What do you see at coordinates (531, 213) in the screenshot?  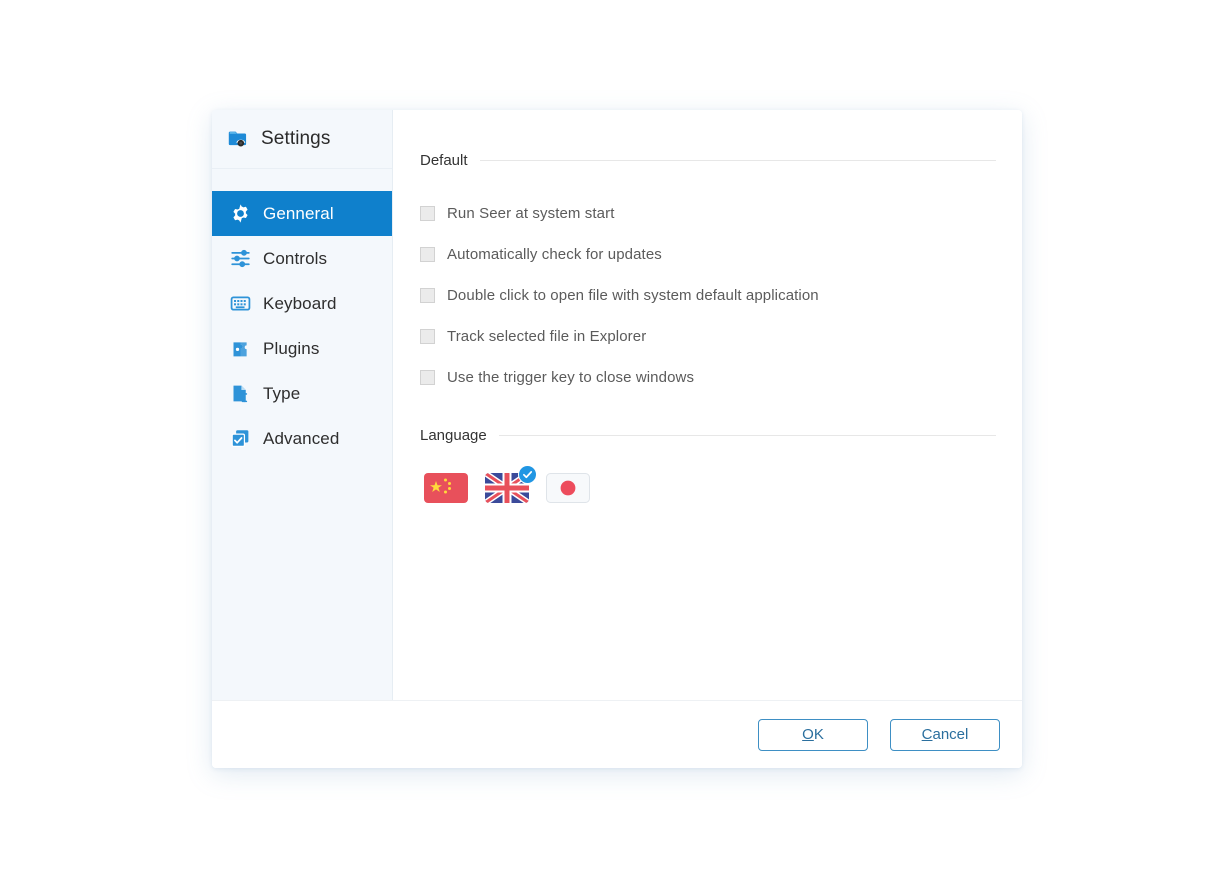 I see `option-label: Run Seer at system start` at bounding box center [531, 213].